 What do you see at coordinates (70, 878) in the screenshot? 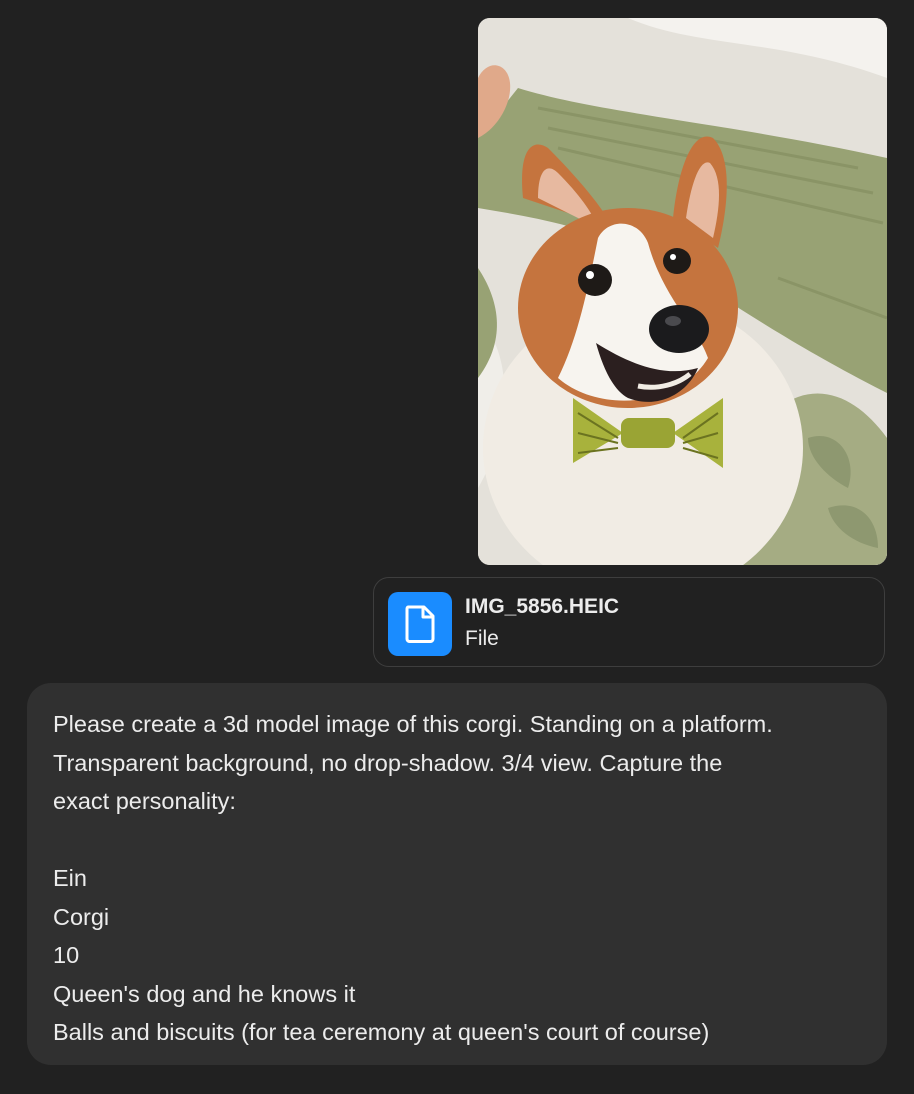
I see `message-line: Ein` at bounding box center [70, 878].